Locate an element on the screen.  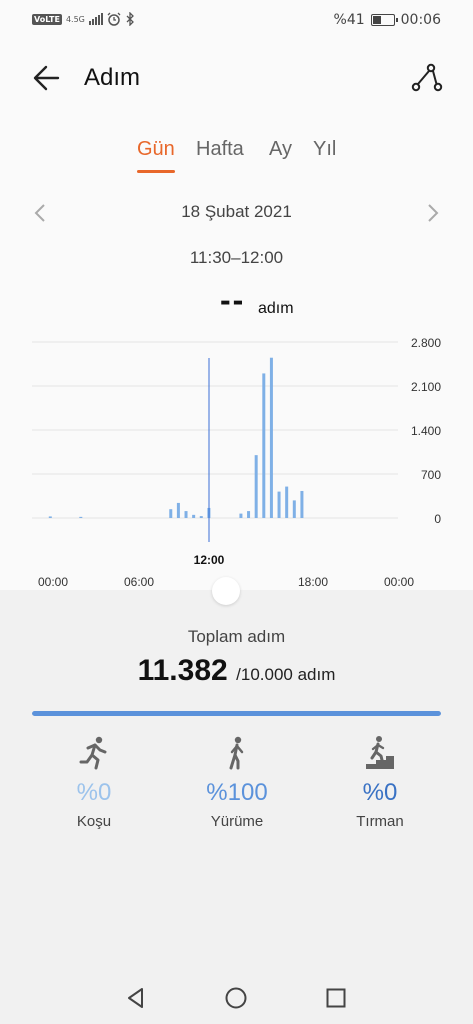
volte-badge: VoLTE is located at coordinates (47, 19).